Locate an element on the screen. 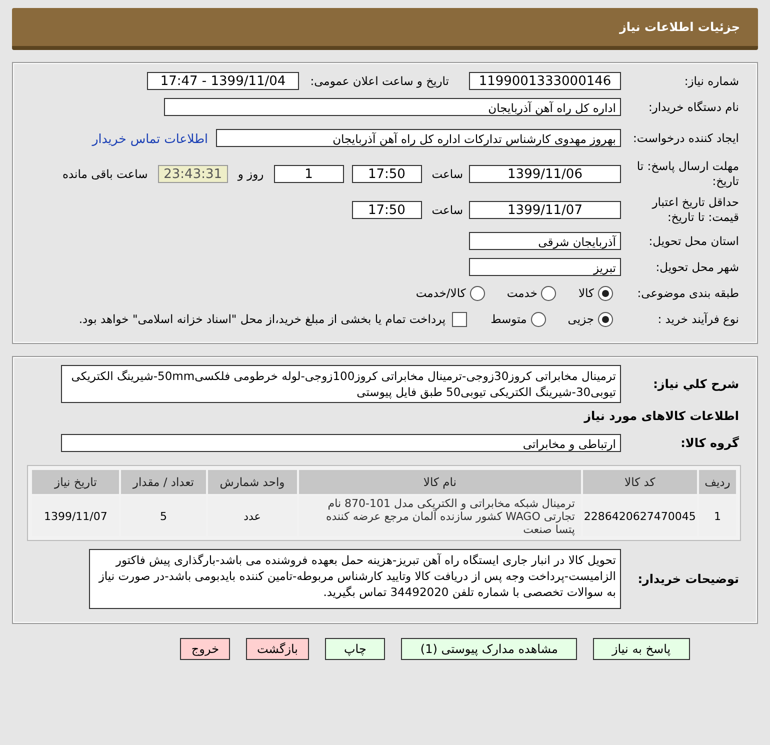 Image resolution: width=770 pixels, height=745 pixels. section-heading: اطلاعات کالاهای مورد نیاز is located at coordinates (661, 416).